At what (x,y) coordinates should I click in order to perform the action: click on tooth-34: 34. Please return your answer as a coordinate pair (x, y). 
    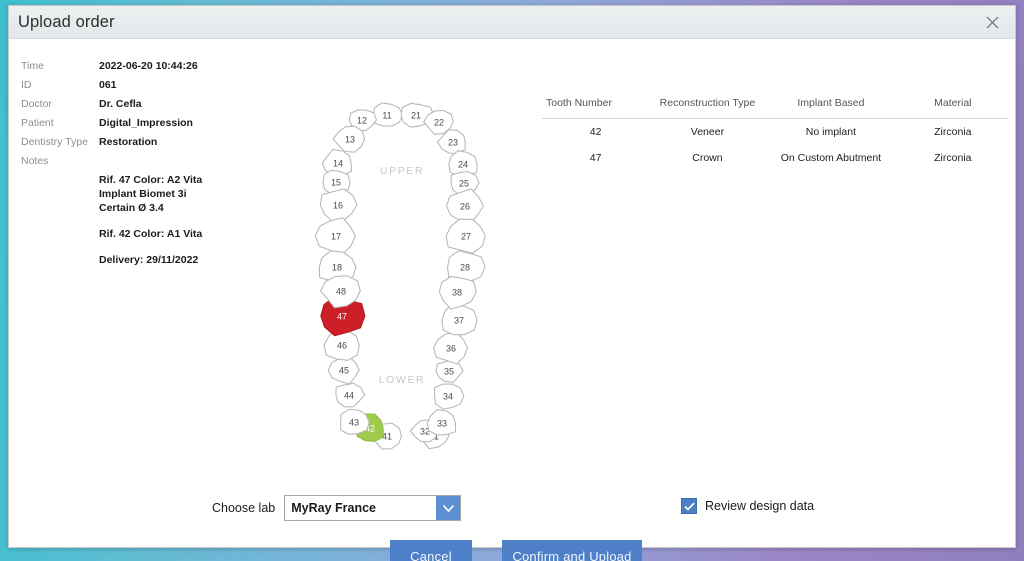
    Looking at the image, I should click on (449, 396).